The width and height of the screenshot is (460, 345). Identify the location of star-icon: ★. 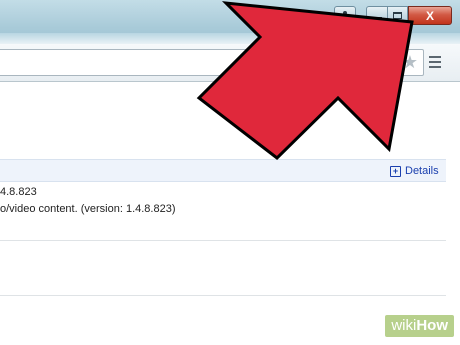
(410, 62).